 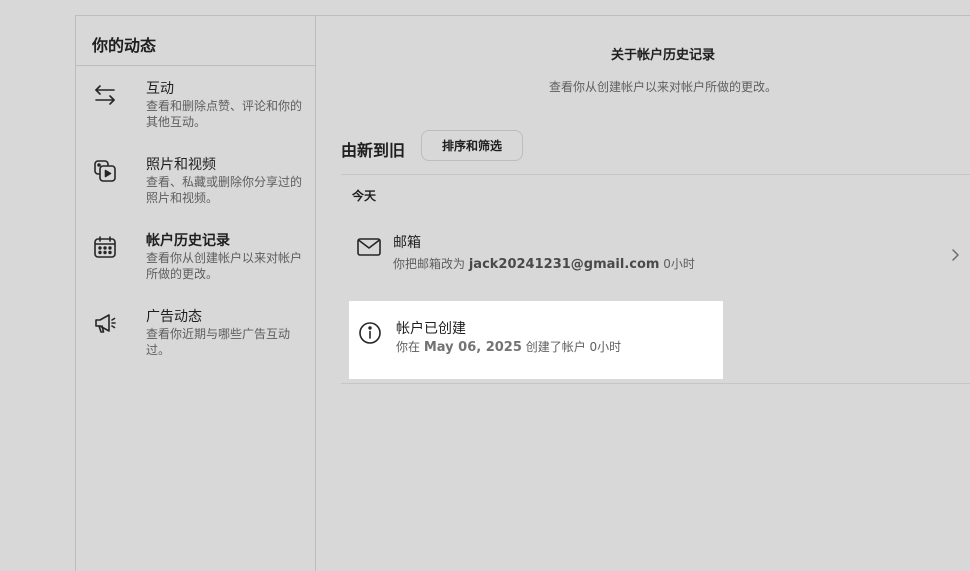 What do you see at coordinates (364, 196) in the screenshot?
I see `section-label-today: 今天` at bounding box center [364, 196].